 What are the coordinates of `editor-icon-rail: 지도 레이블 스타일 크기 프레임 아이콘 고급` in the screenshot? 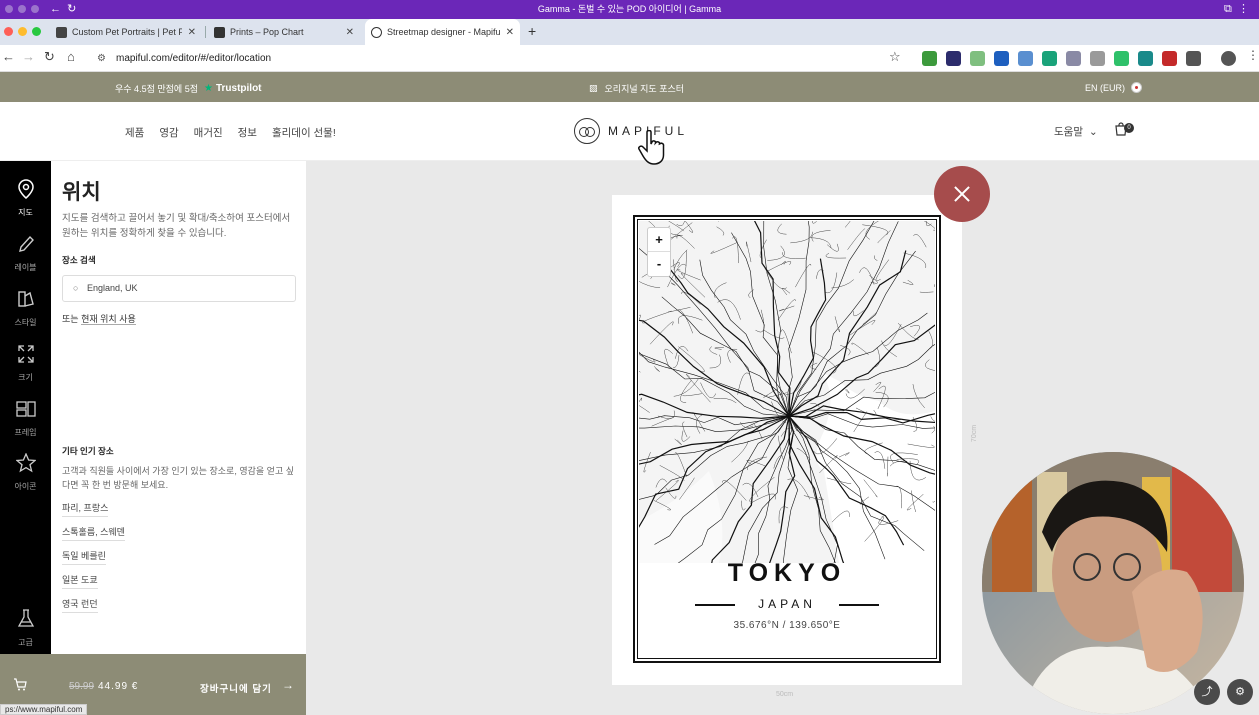 It's located at (25, 407).